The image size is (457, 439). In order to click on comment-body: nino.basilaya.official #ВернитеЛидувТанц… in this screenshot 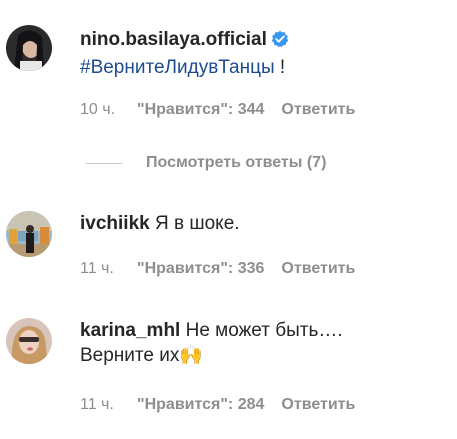, I will do `click(264, 53)`.